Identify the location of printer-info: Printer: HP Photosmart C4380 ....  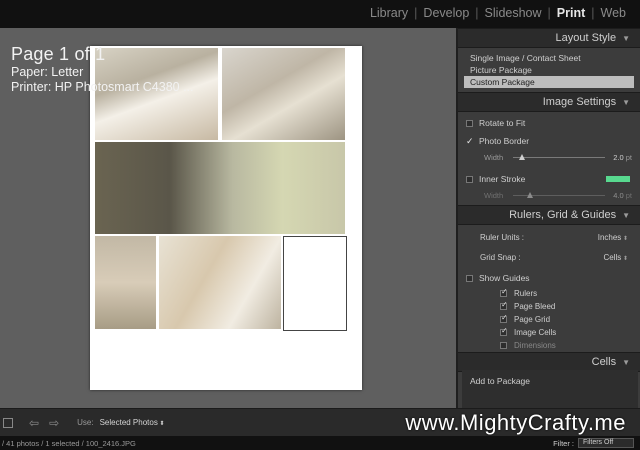
(102, 87).